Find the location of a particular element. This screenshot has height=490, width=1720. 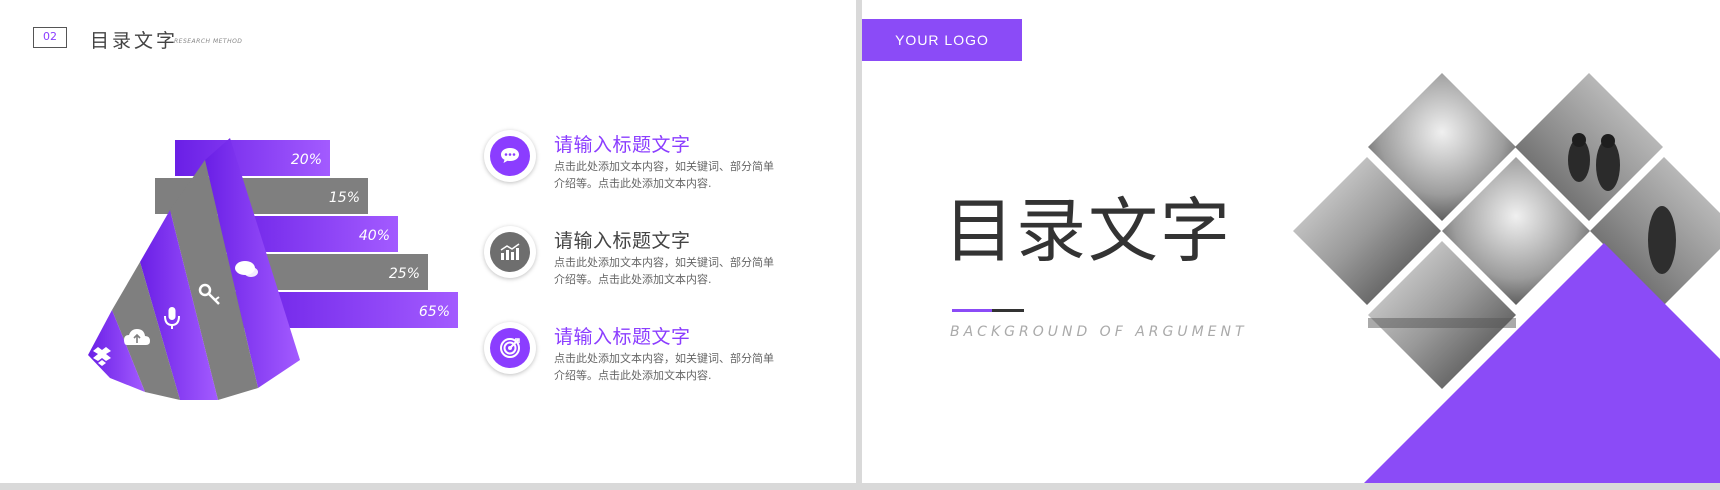

fan-bar-chart: 20% 15% 40% 25% 65% is located at coordinates (273, 269).